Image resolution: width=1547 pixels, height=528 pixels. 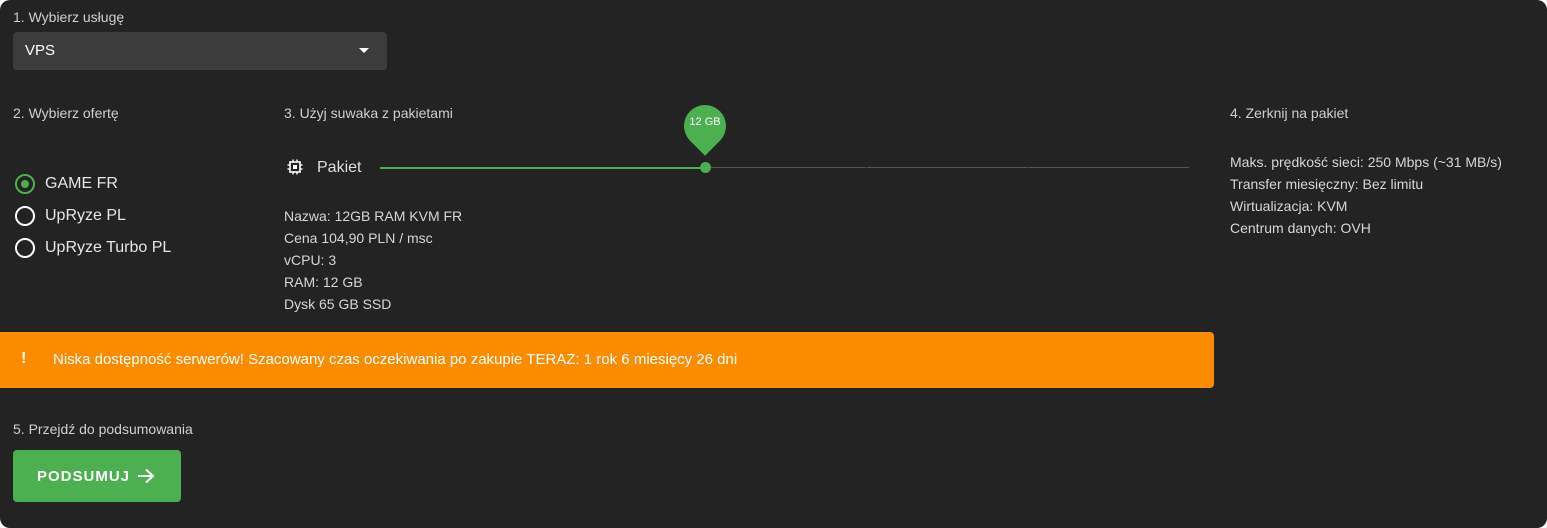 I want to click on step3-label: 3. Użyj suwaka z pakietami, so click(x=368, y=113).